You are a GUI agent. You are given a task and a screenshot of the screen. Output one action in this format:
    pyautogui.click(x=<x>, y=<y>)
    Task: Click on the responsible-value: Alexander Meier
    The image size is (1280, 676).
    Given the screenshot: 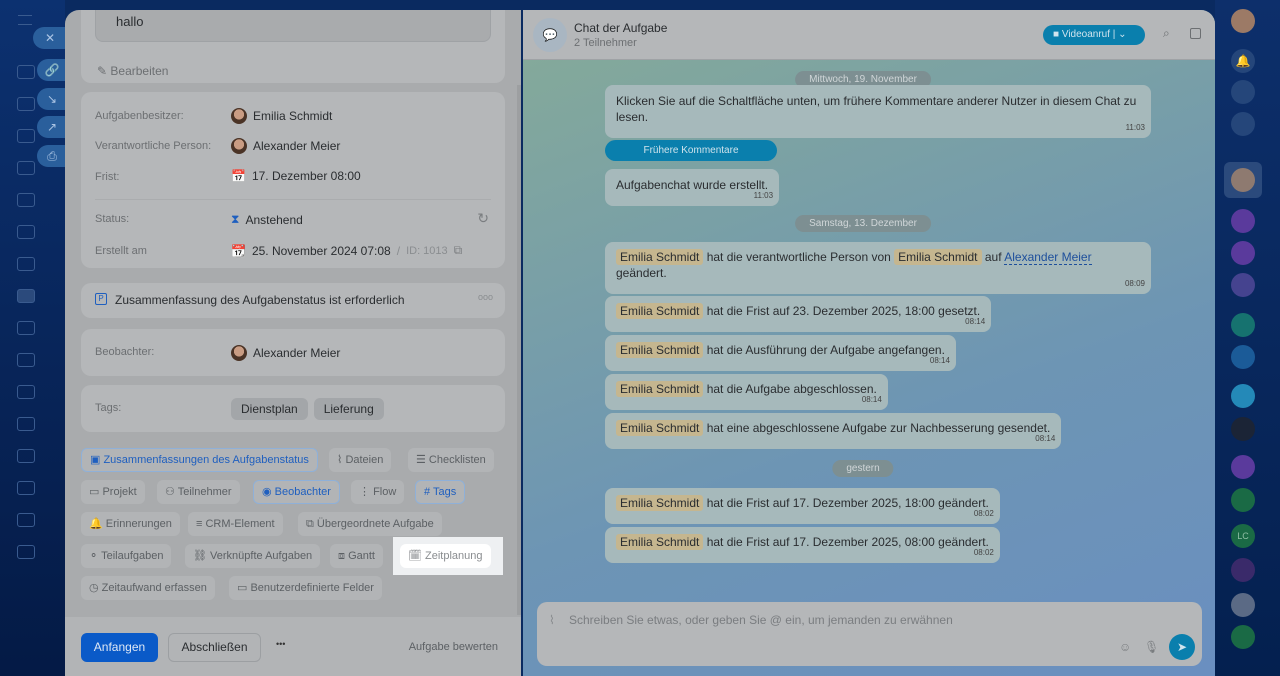 What is the action you would take?
    pyautogui.click(x=285, y=146)
    